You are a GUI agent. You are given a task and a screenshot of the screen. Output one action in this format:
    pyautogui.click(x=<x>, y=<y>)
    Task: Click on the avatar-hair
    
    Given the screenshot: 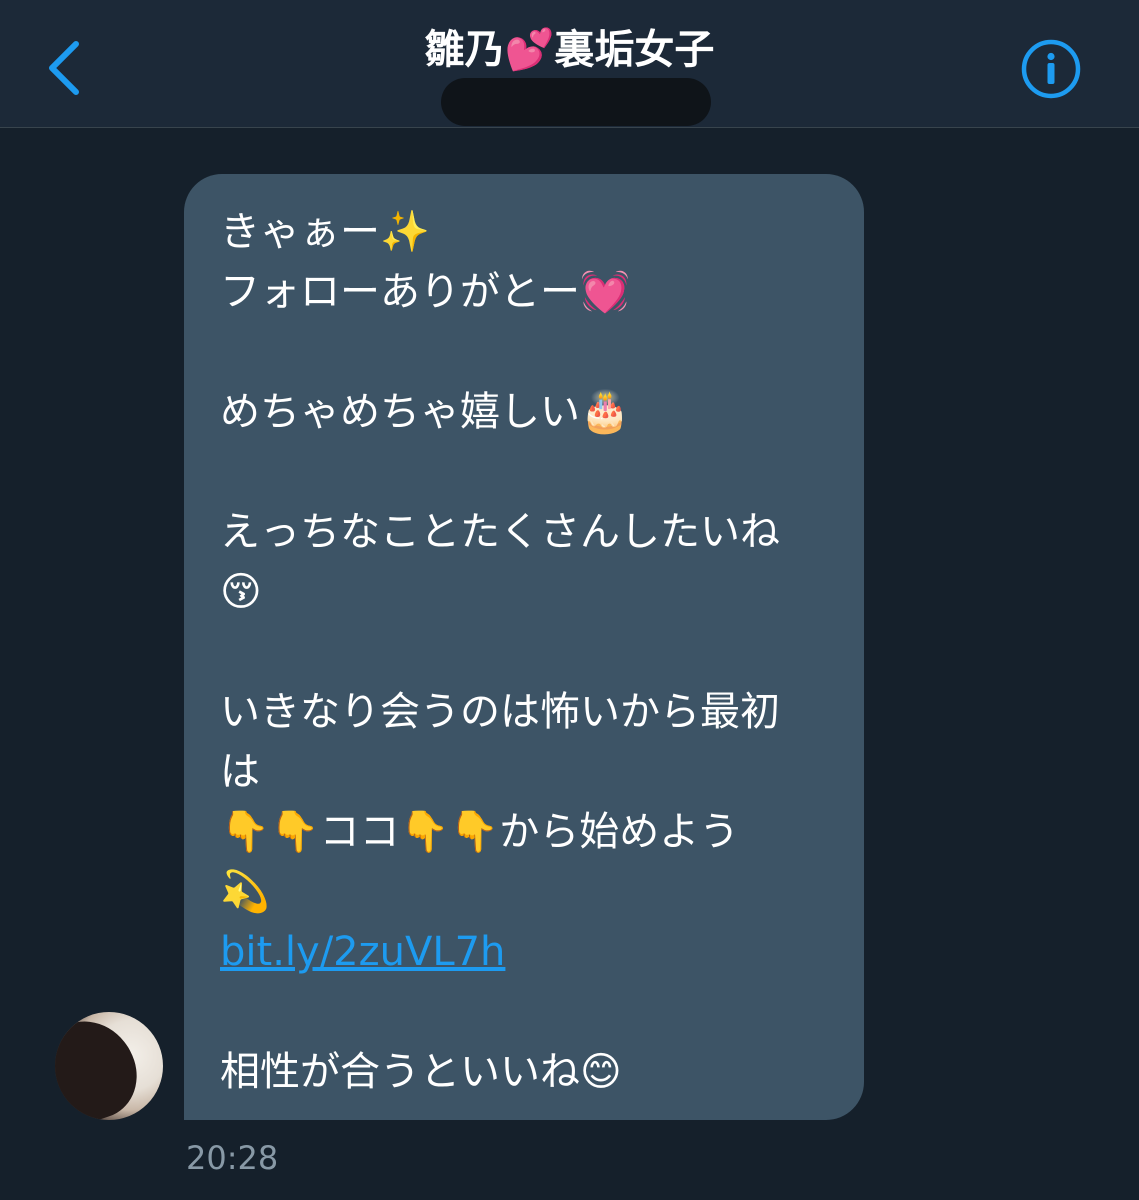 What is the action you would take?
    pyautogui.click(x=102, y=1066)
    